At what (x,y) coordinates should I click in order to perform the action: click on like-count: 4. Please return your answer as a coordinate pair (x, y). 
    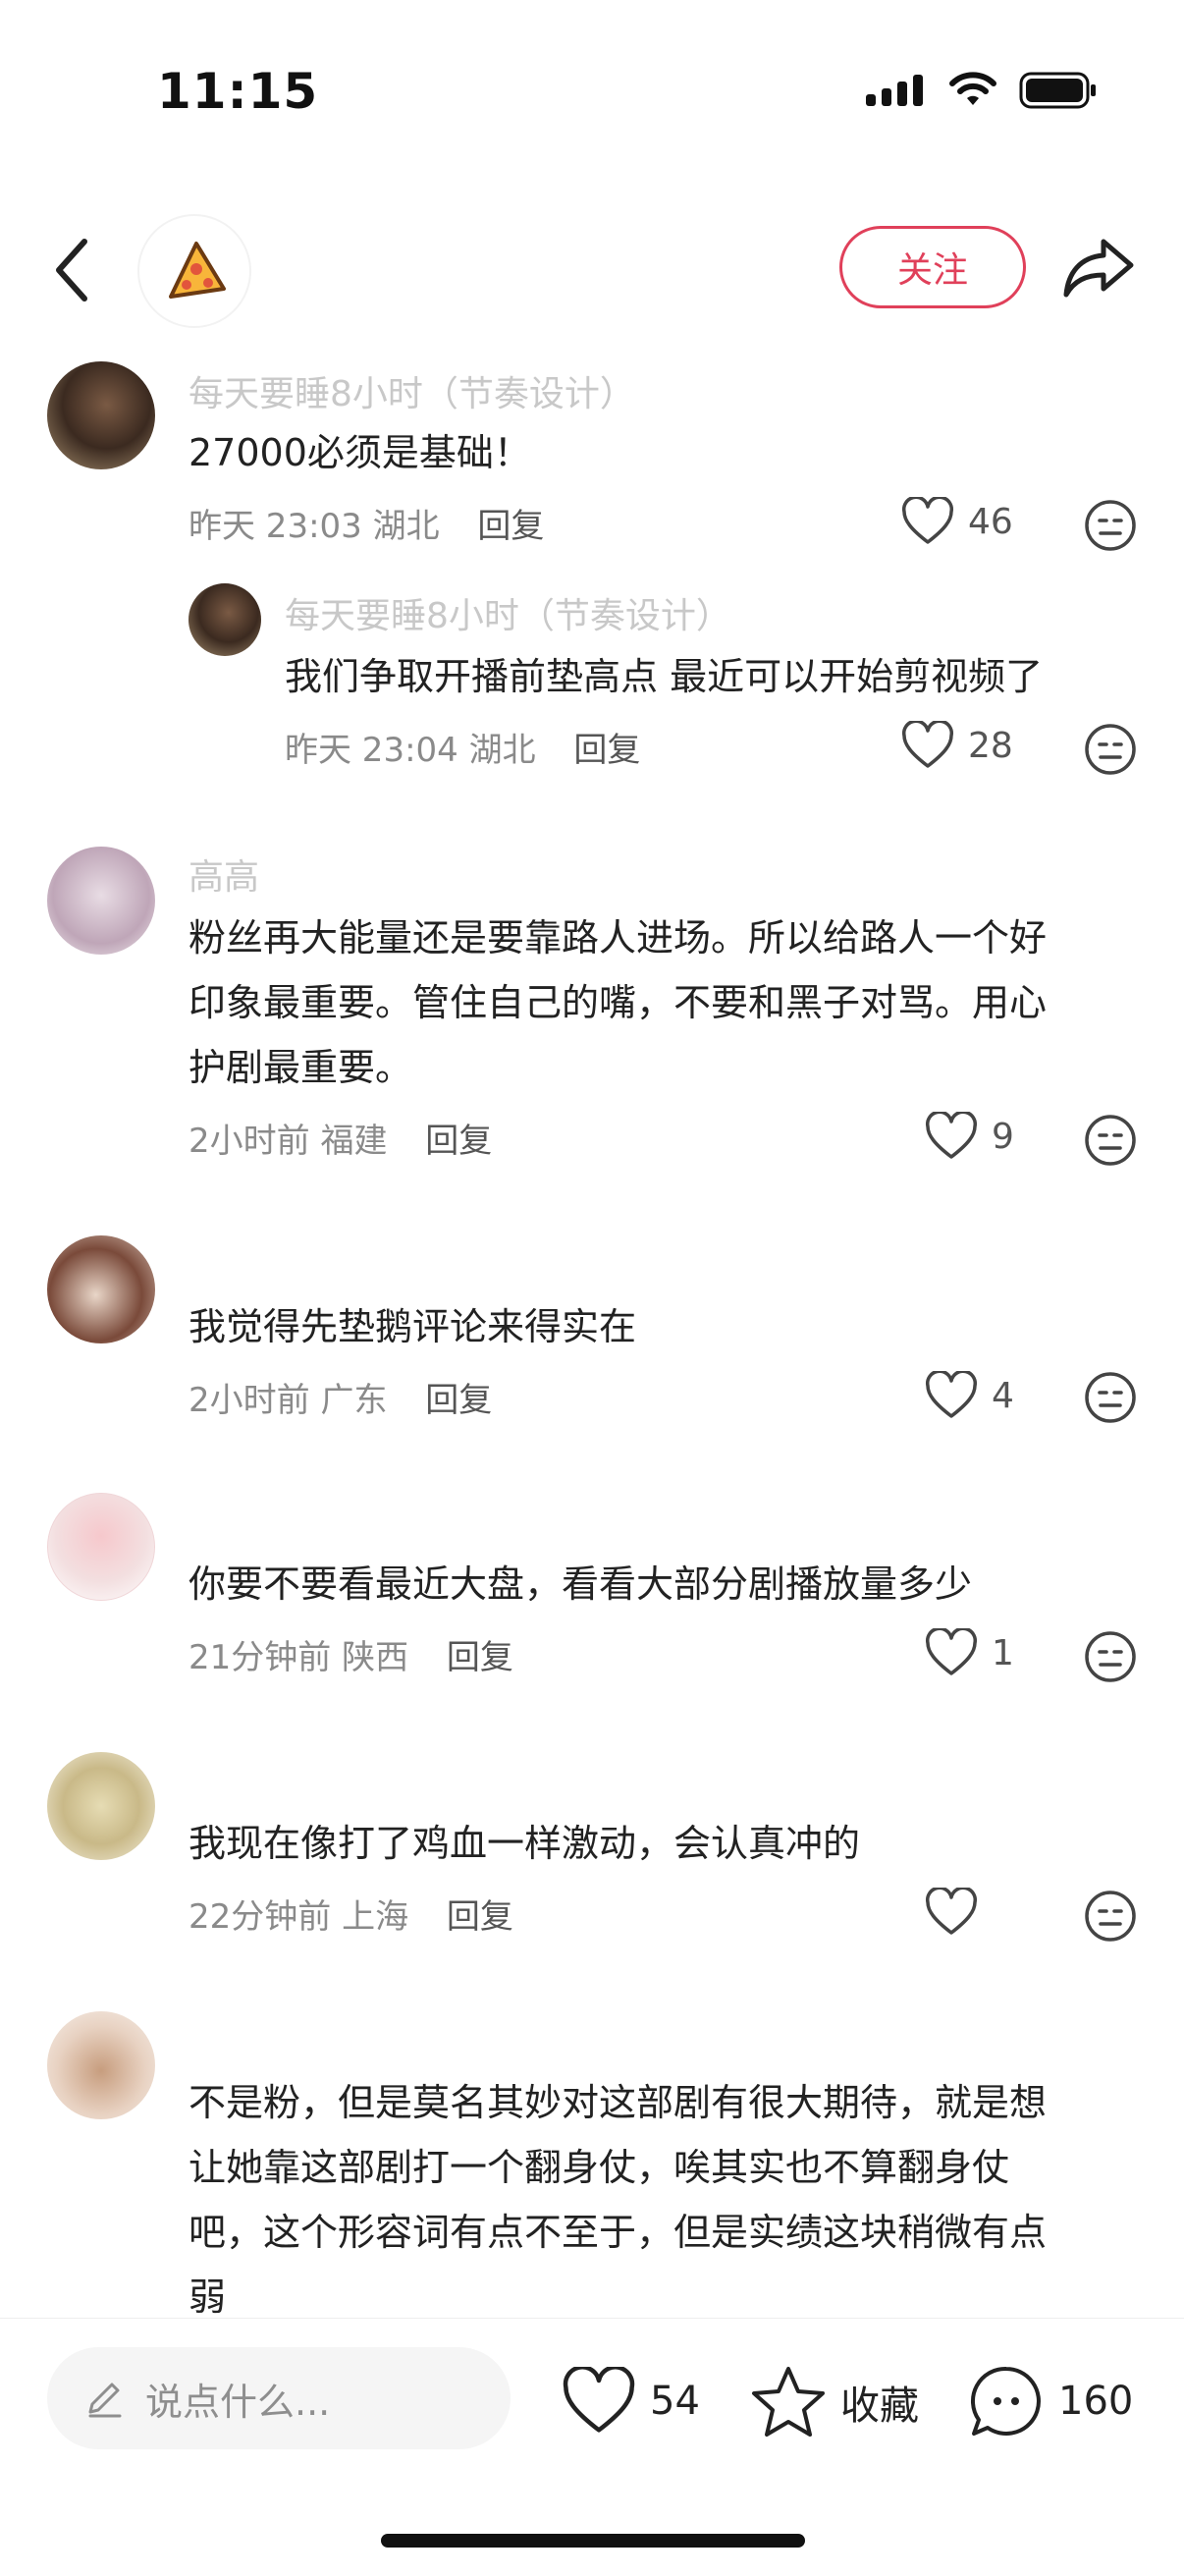
    Looking at the image, I should click on (1003, 1395).